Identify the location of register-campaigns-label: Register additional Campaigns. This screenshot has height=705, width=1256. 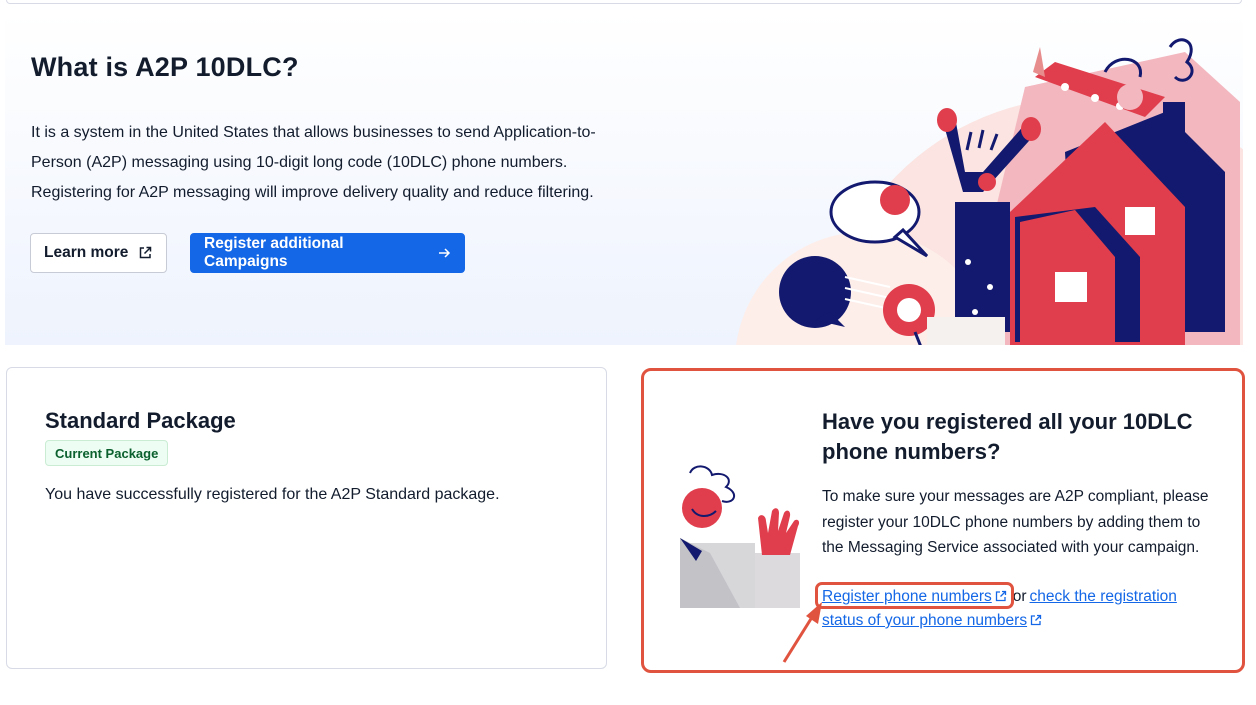
(274, 252).